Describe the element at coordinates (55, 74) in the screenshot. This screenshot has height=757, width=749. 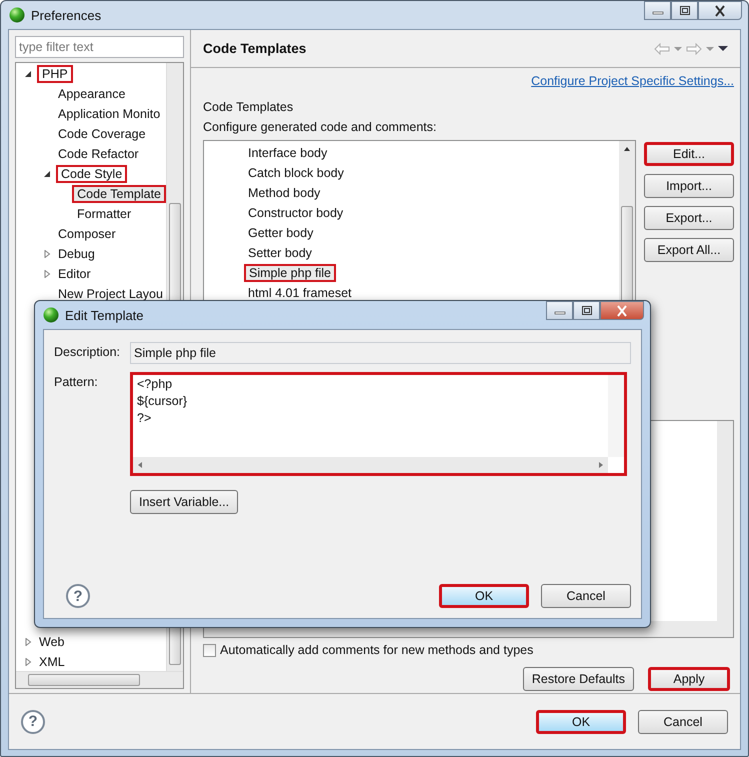
I see `tree-item: PHP` at that location.